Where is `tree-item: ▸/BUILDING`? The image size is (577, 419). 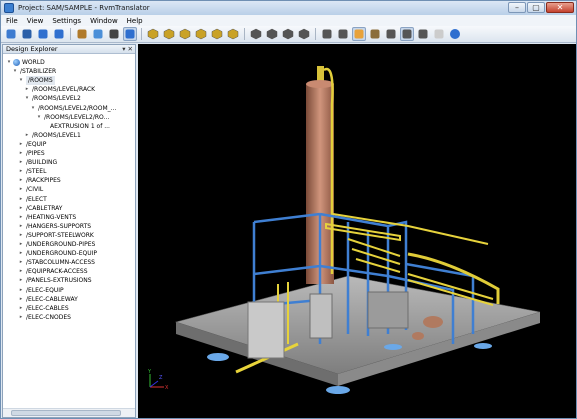 tree-item: ▸/BUILDING is located at coordinates (37, 162).